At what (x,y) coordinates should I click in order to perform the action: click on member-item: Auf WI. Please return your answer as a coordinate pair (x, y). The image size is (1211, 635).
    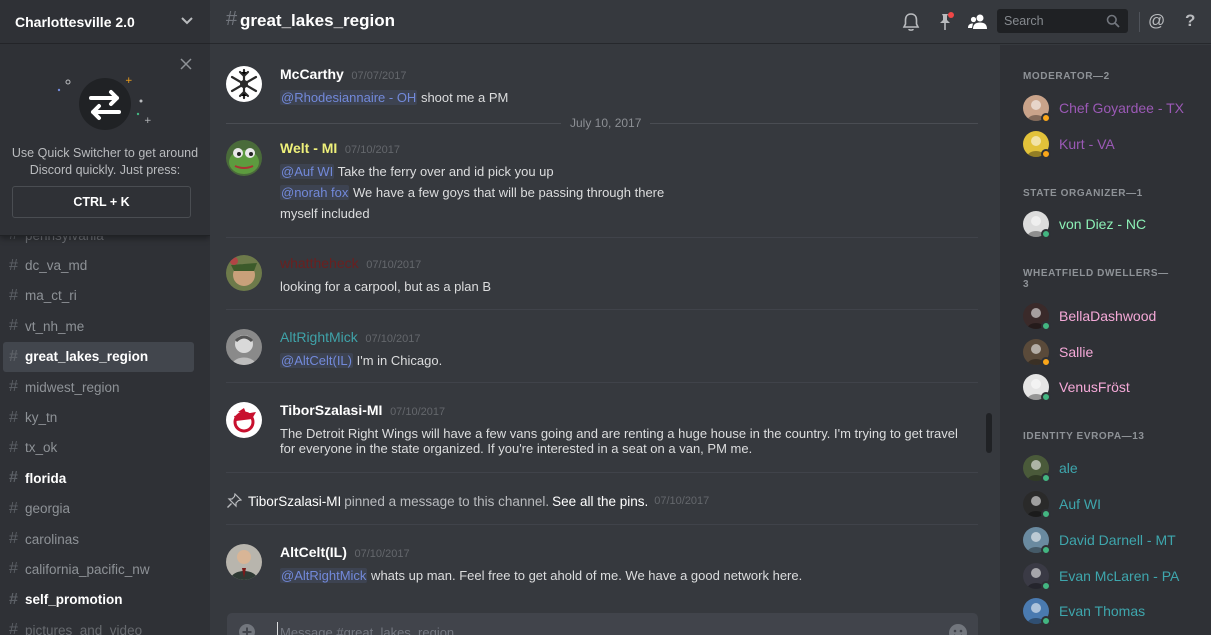
    Looking at the image, I should click on (1113, 506).